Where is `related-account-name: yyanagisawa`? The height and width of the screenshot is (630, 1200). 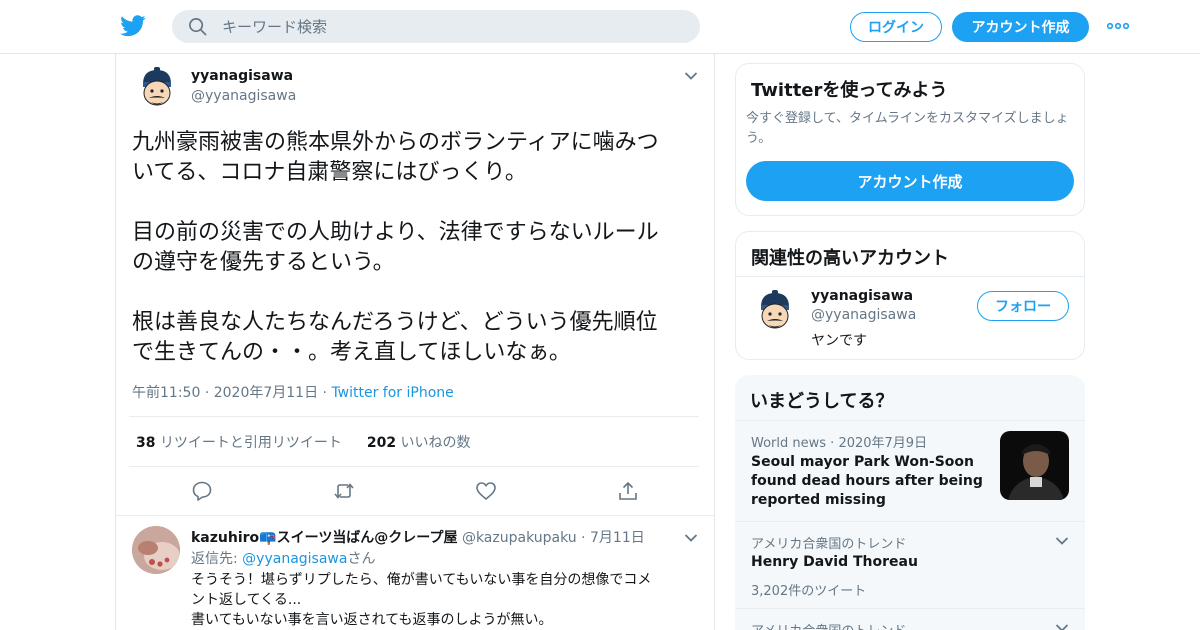 related-account-name: yyanagisawa is located at coordinates (862, 296).